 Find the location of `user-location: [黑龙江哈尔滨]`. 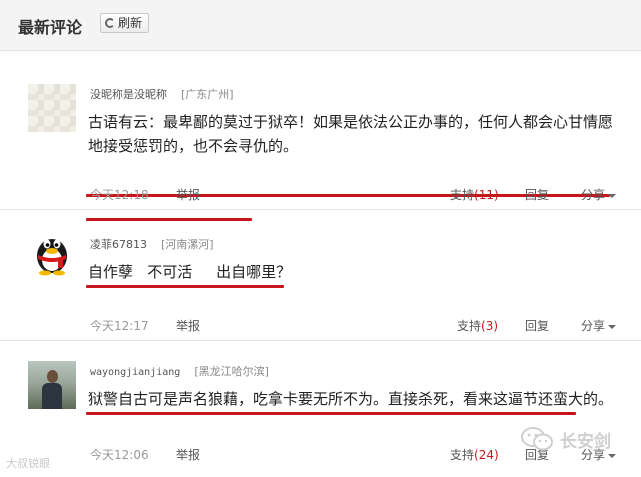

user-location: [黑龙江哈尔滨] is located at coordinates (231, 371).